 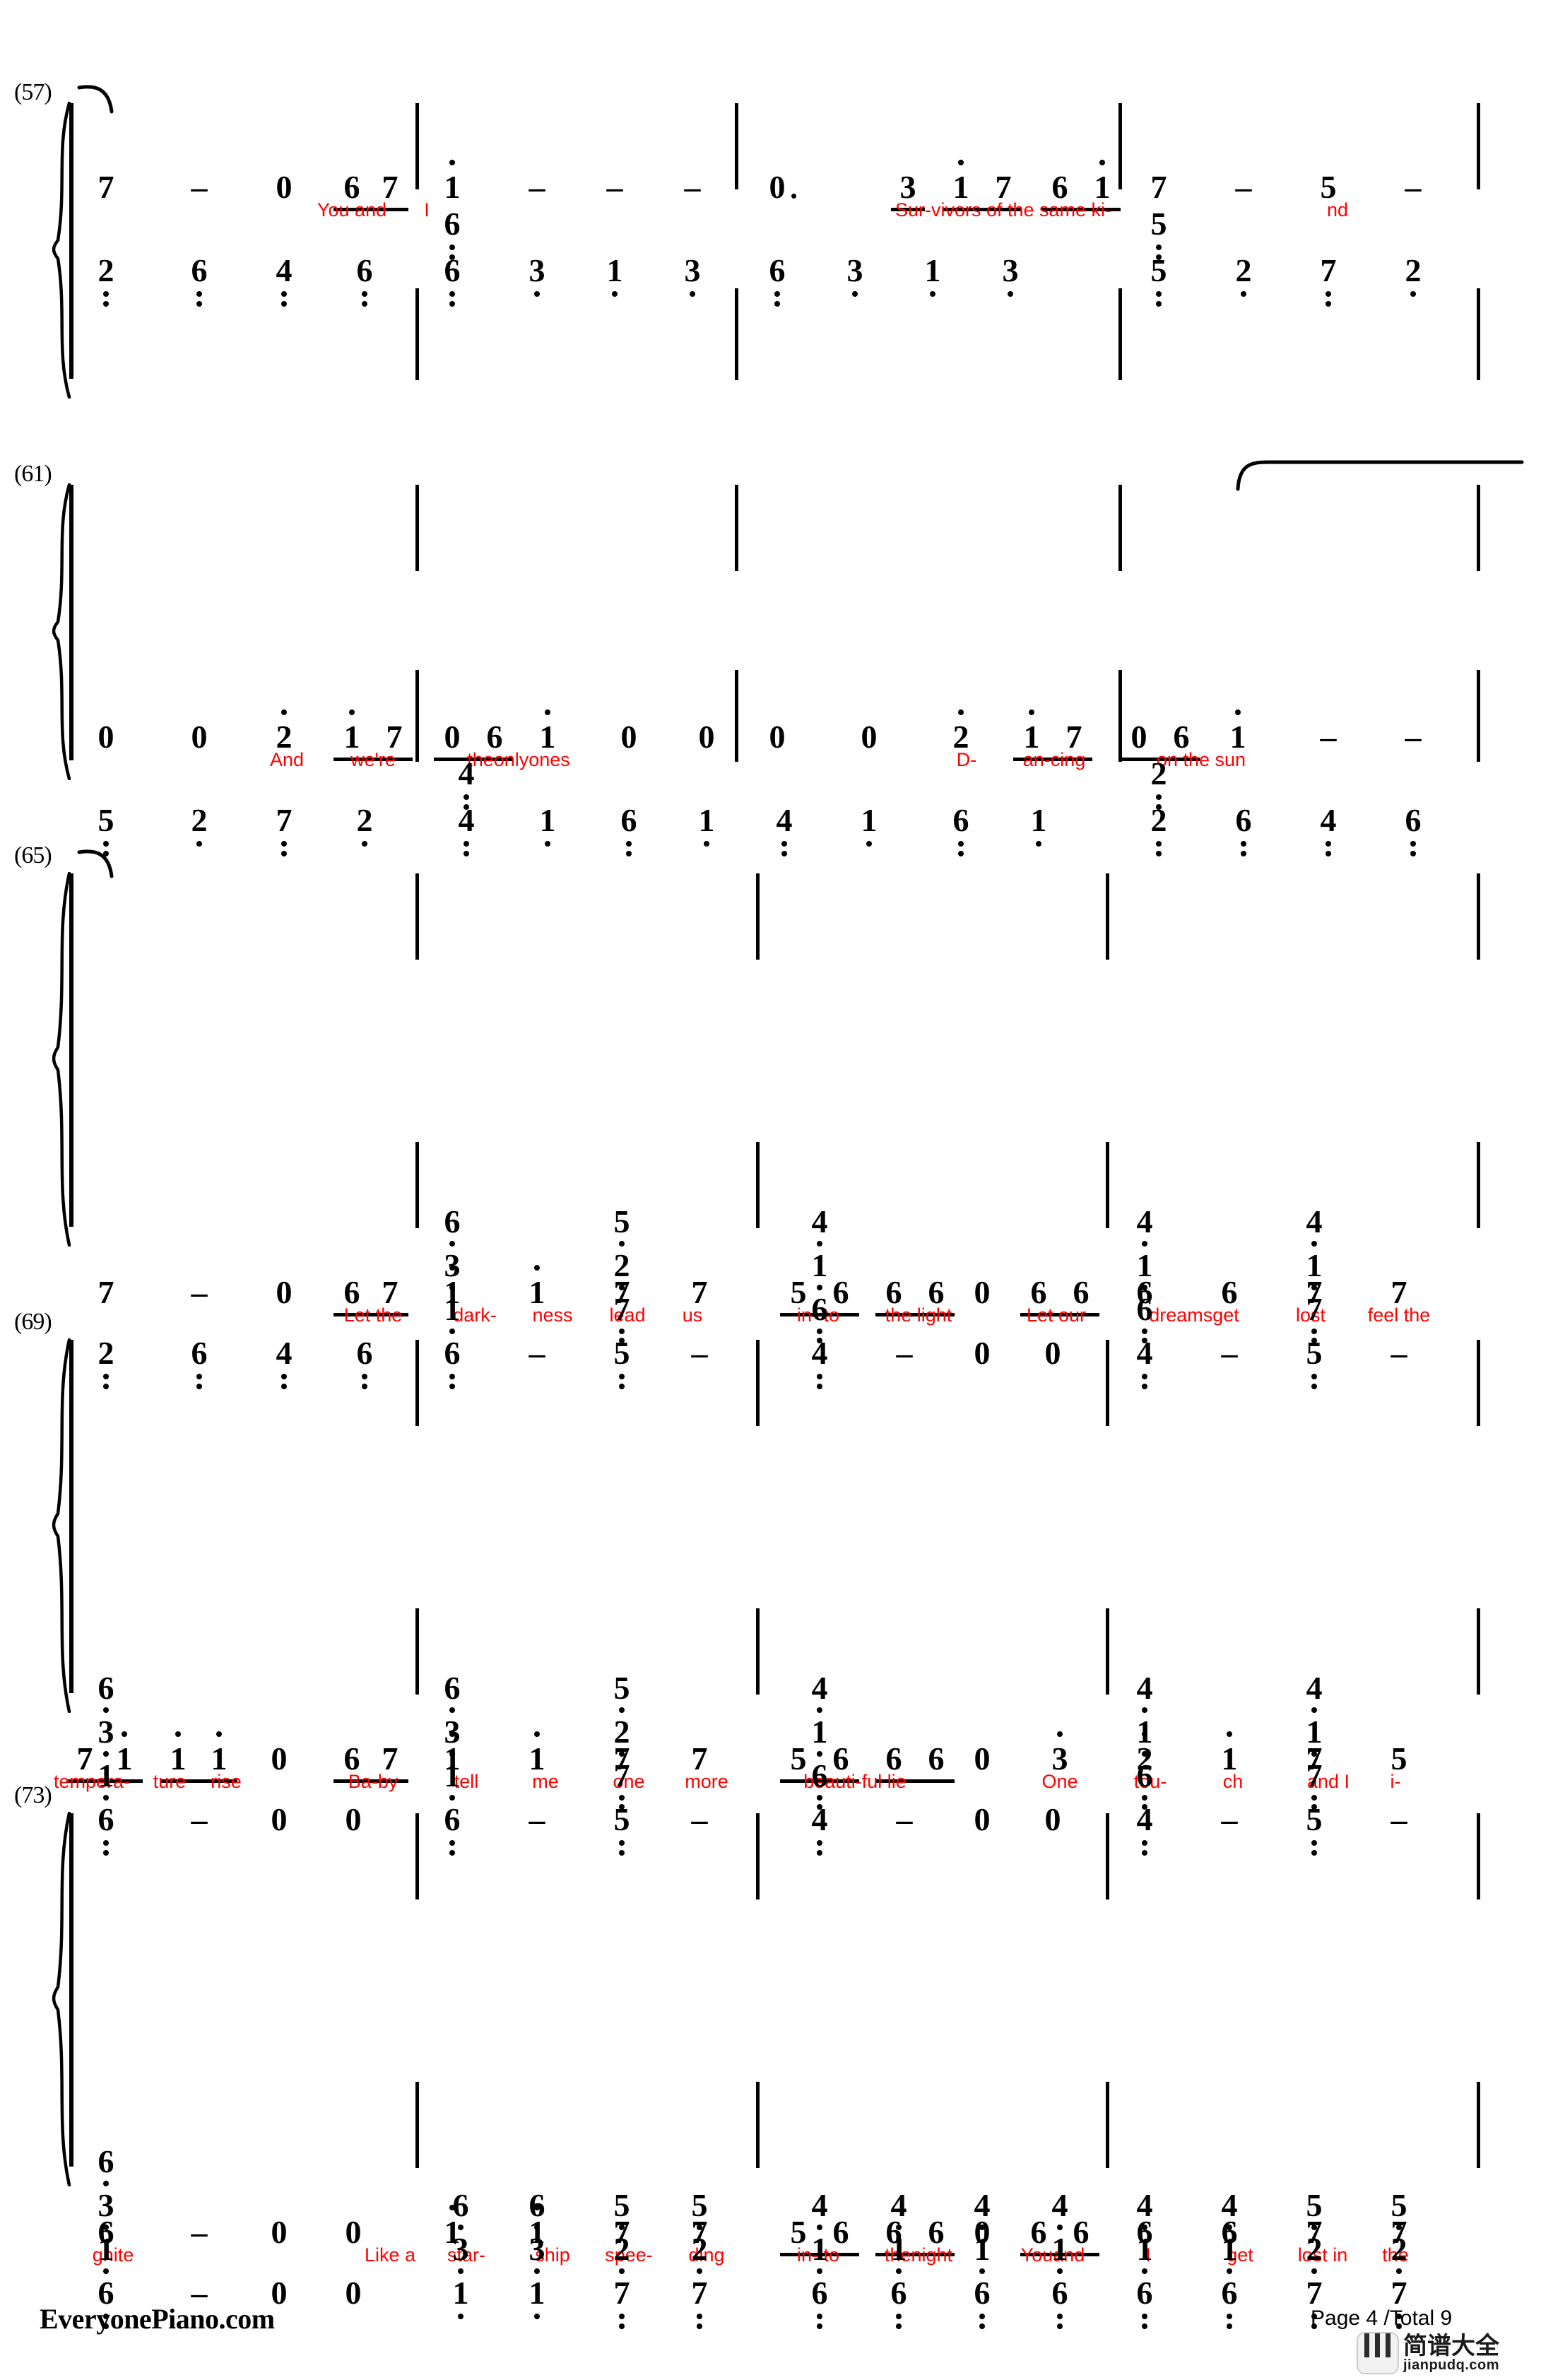 I want to click on page-number: Page 4 /Total 9, so click(x=1382, y=2318).